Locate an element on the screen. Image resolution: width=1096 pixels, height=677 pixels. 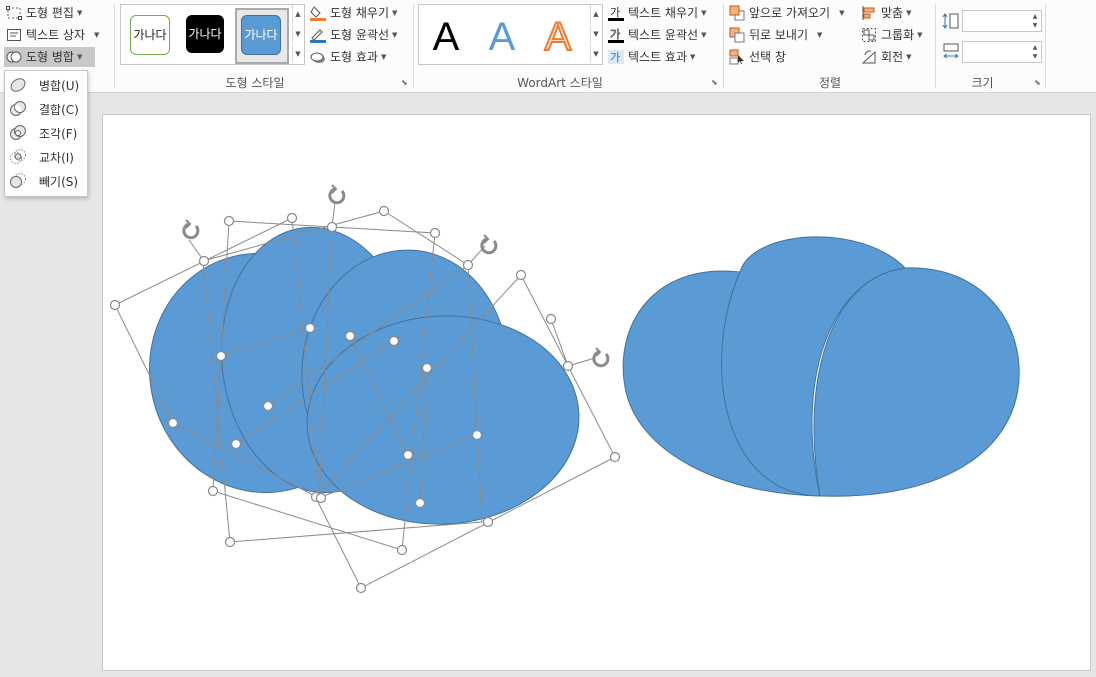
text-effects-label: 텍스트 효과 is located at coordinates (658, 57).